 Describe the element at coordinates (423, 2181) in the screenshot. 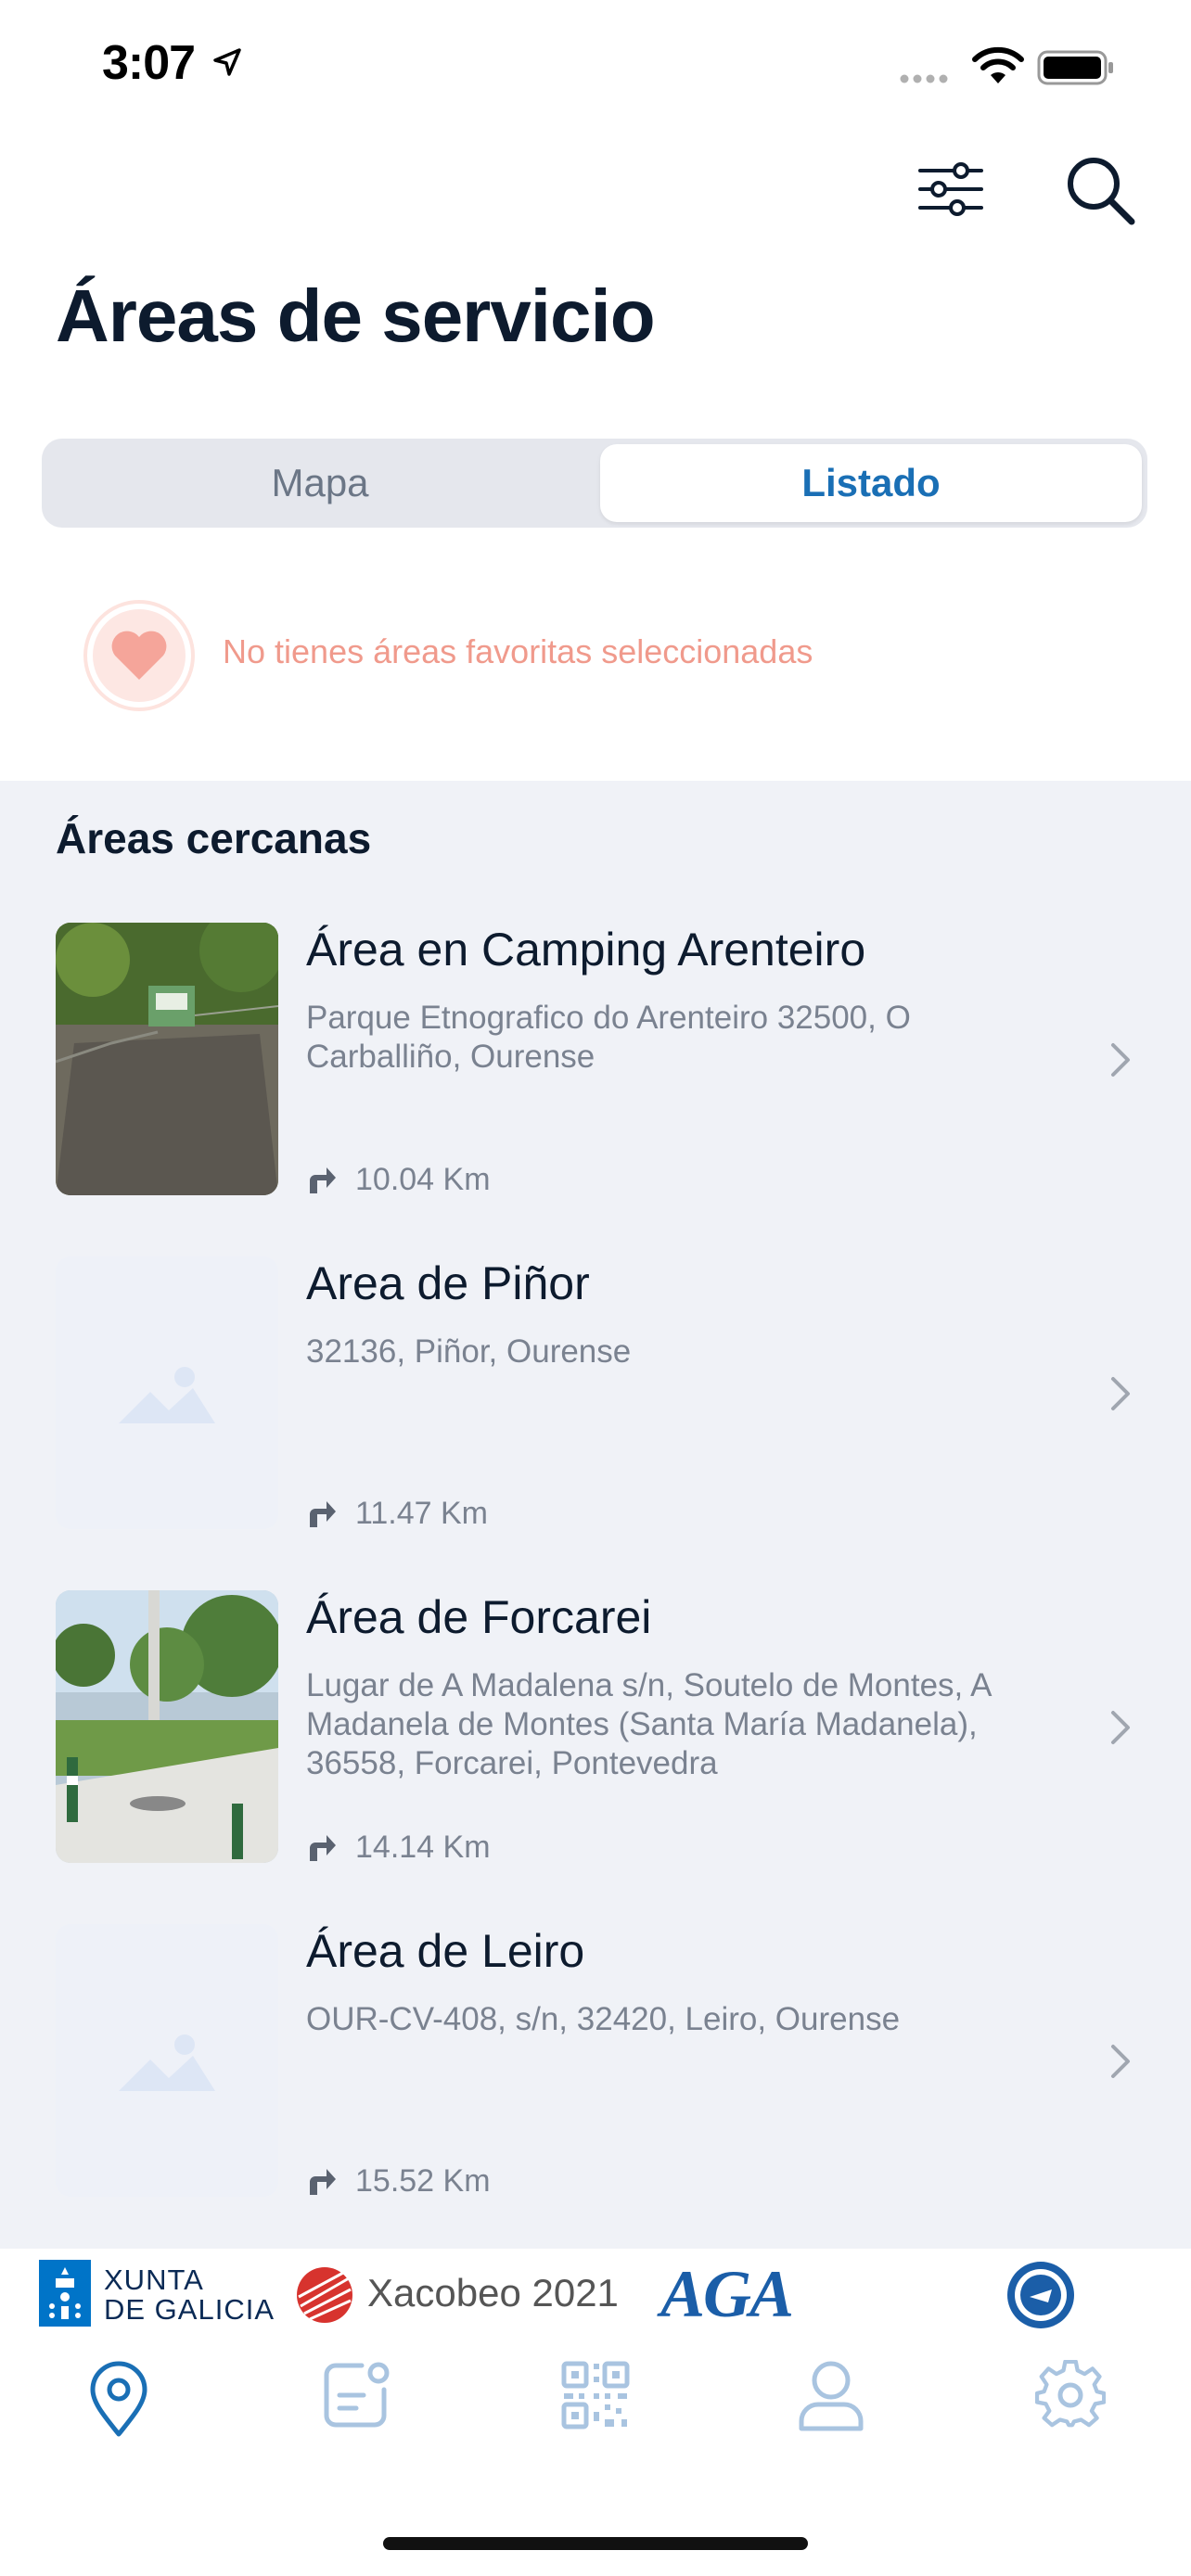

I see `area-distance: 15.52 Km` at that location.